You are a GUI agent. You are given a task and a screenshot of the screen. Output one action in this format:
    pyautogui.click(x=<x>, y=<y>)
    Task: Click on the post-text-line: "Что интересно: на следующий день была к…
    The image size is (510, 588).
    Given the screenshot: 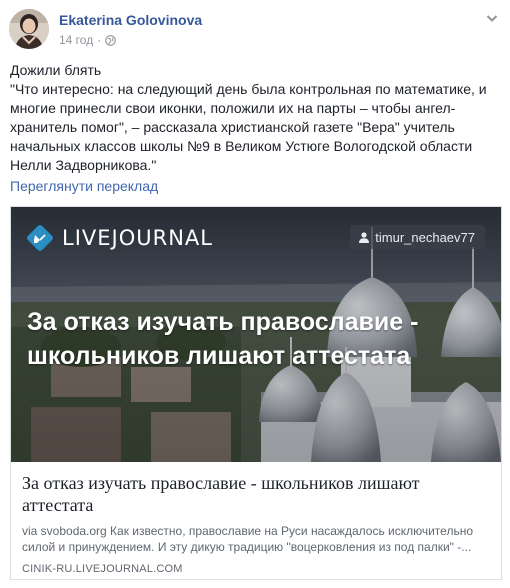 What is the action you would take?
    pyautogui.click(x=248, y=89)
    